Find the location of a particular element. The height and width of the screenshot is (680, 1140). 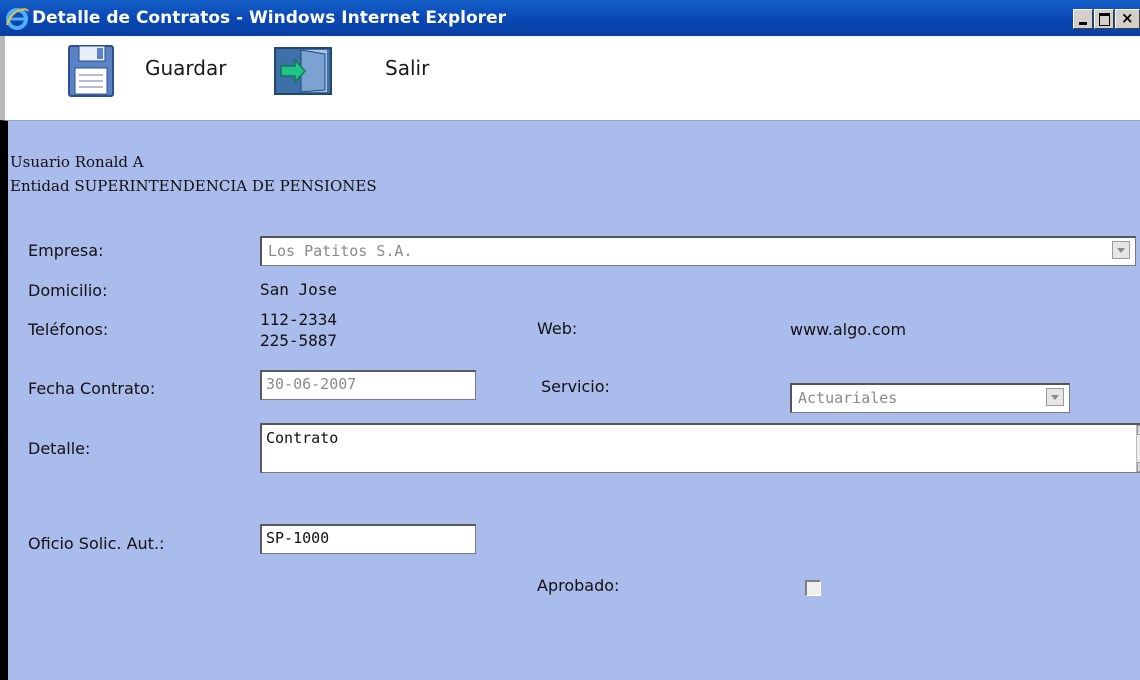

minimize-button is located at coordinates (1083, 19).